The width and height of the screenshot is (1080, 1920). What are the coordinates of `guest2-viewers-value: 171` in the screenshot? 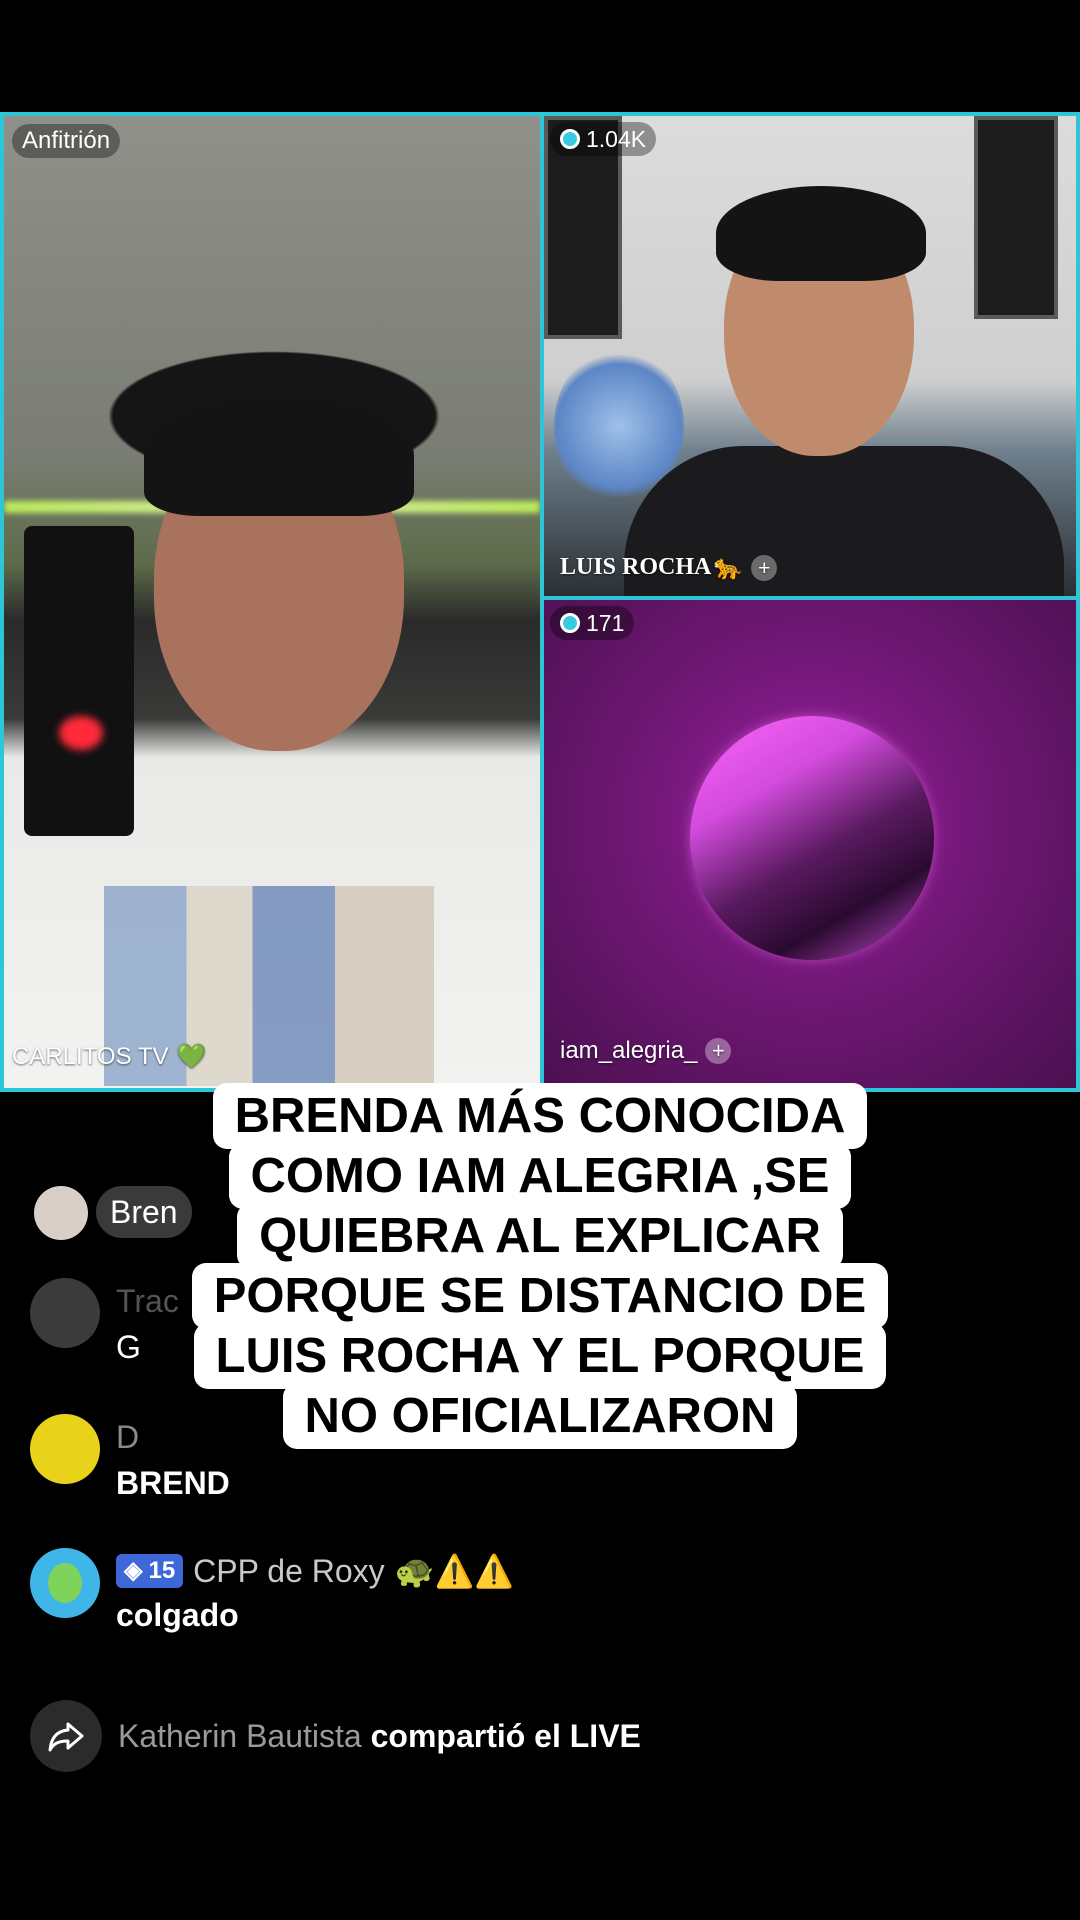 It's located at (605, 623).